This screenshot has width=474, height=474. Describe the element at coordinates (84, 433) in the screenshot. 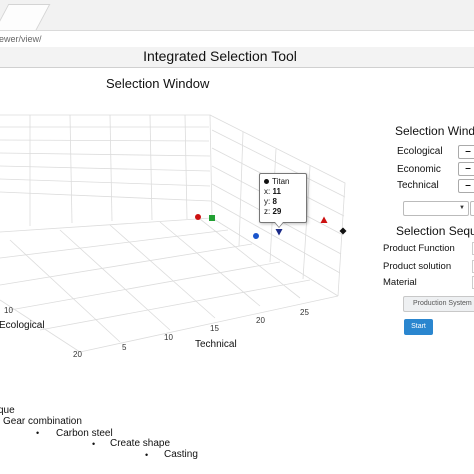

I see `tree-item-carbon-steel: Carbon steel` at that location.